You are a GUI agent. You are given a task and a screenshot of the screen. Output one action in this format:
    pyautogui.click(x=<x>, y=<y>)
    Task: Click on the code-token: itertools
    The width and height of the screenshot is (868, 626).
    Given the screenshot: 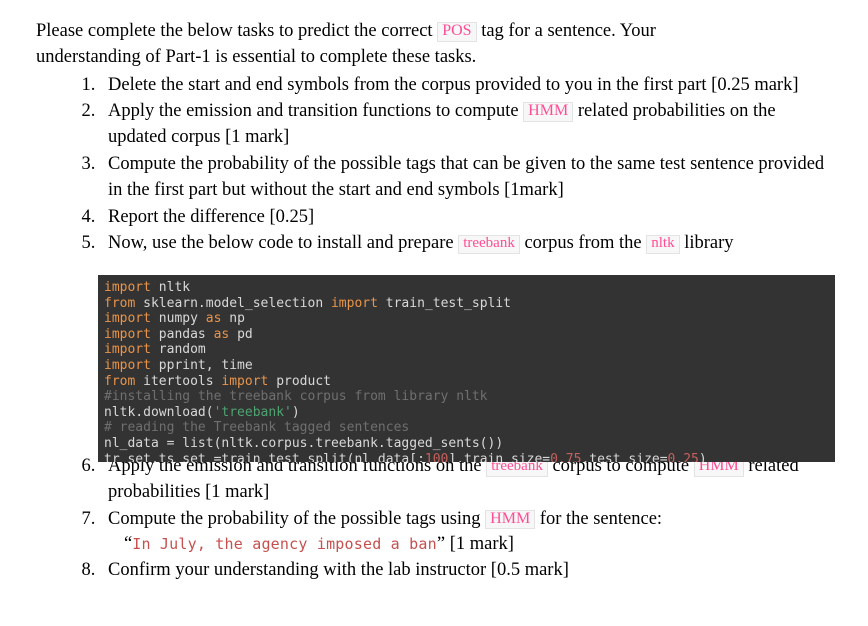 What is the action you would take?
    pyautogui.click(x=178, y=381)
    